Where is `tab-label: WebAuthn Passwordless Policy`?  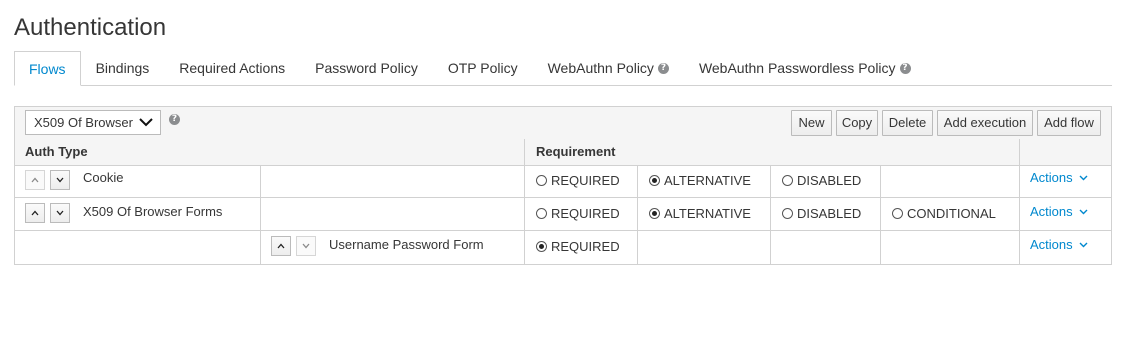
tab-label: WebAuthn Passwordless Policy is located at coordinates (797, 68).